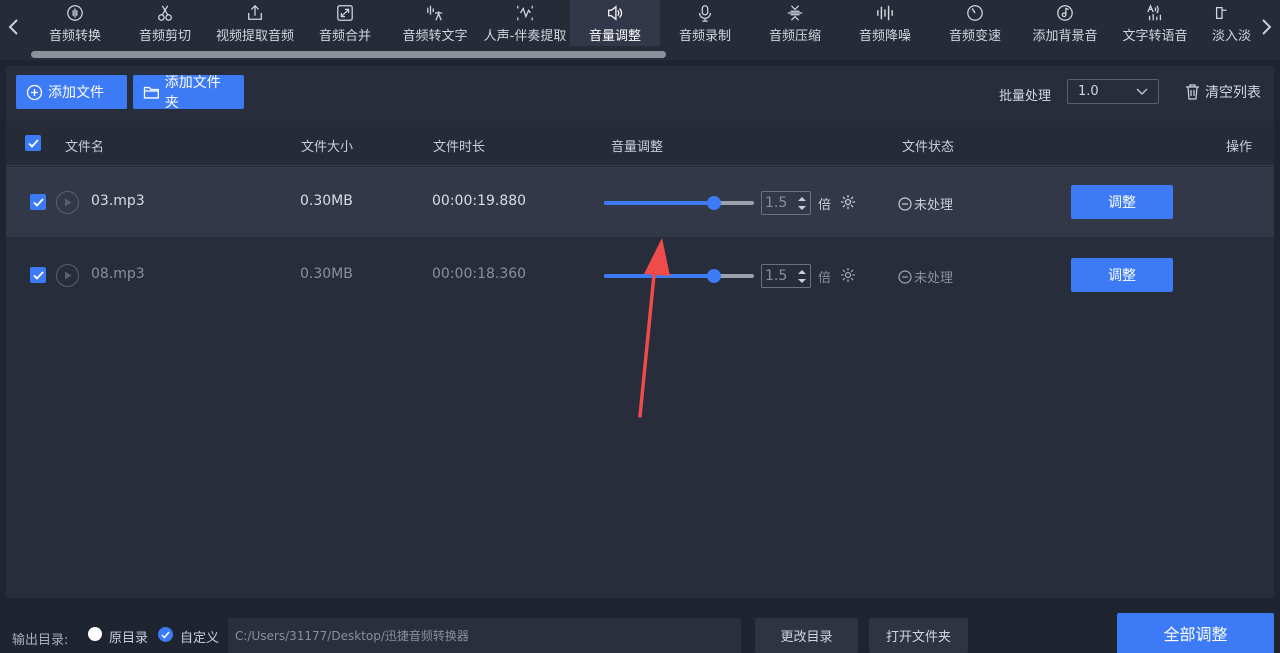 The height and width of the screenshot is (653, 1280). What do you see at coordinates (795, 13) in the screenshot?
I see `compress-icon` at bounding box center [795, 13].